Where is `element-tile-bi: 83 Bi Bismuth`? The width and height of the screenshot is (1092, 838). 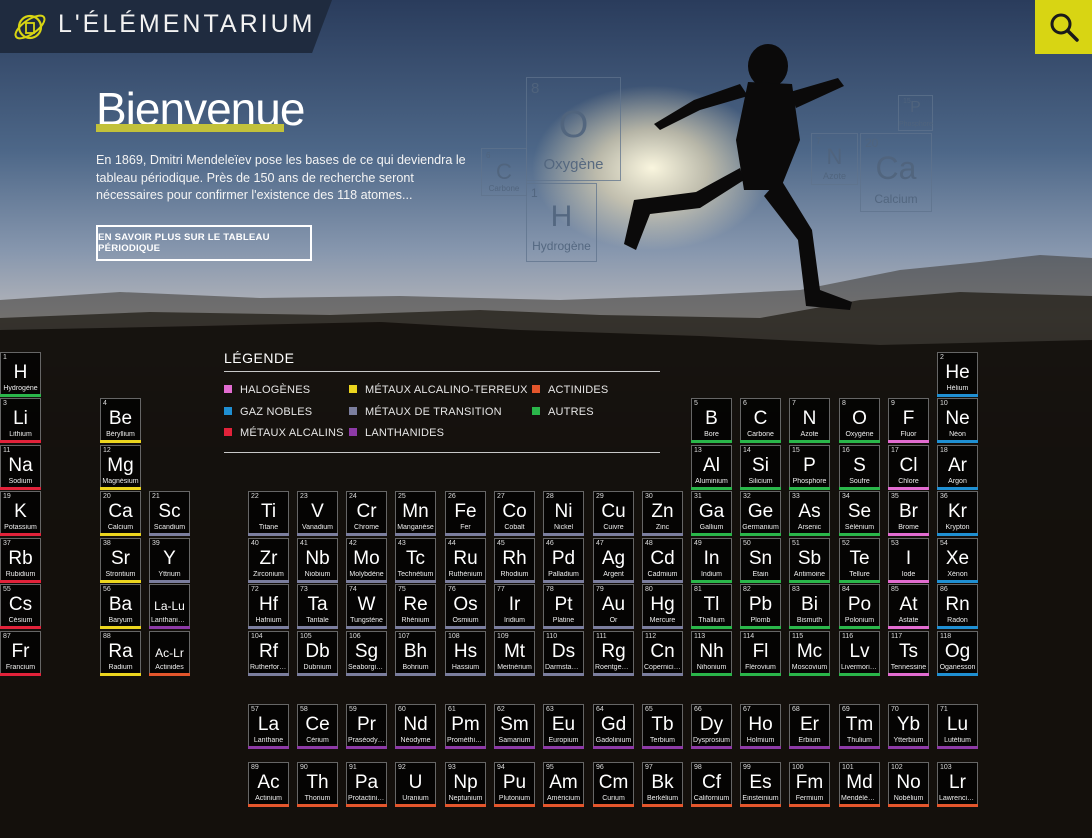 element-tile-bi: 83 Bi Bismuth is located at coordinates (809, 606).